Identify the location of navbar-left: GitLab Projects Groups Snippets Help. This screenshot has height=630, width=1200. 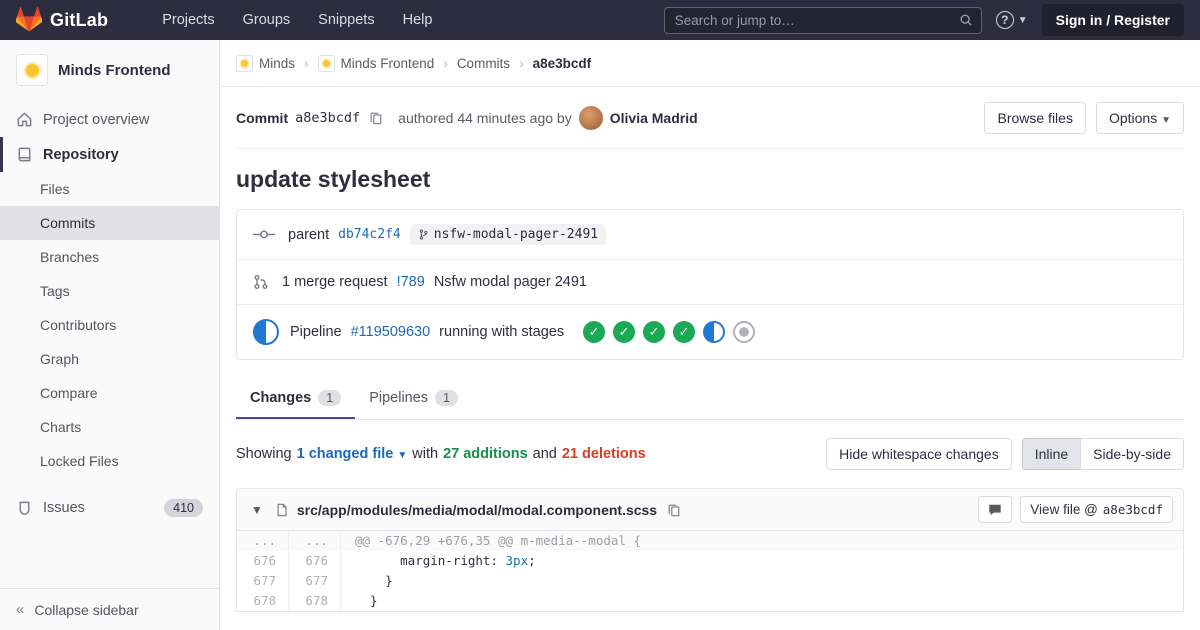
(230, 20).